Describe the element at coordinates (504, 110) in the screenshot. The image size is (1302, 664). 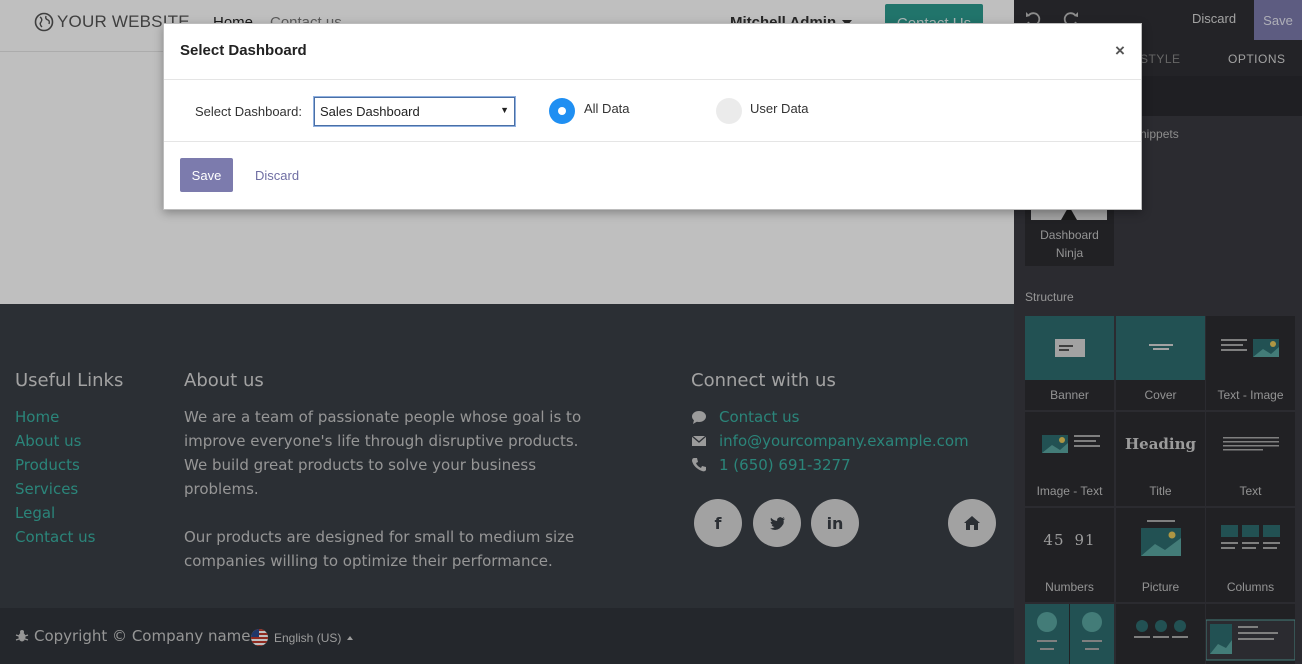
I see `select-arrow-icon: ▼` at that location.